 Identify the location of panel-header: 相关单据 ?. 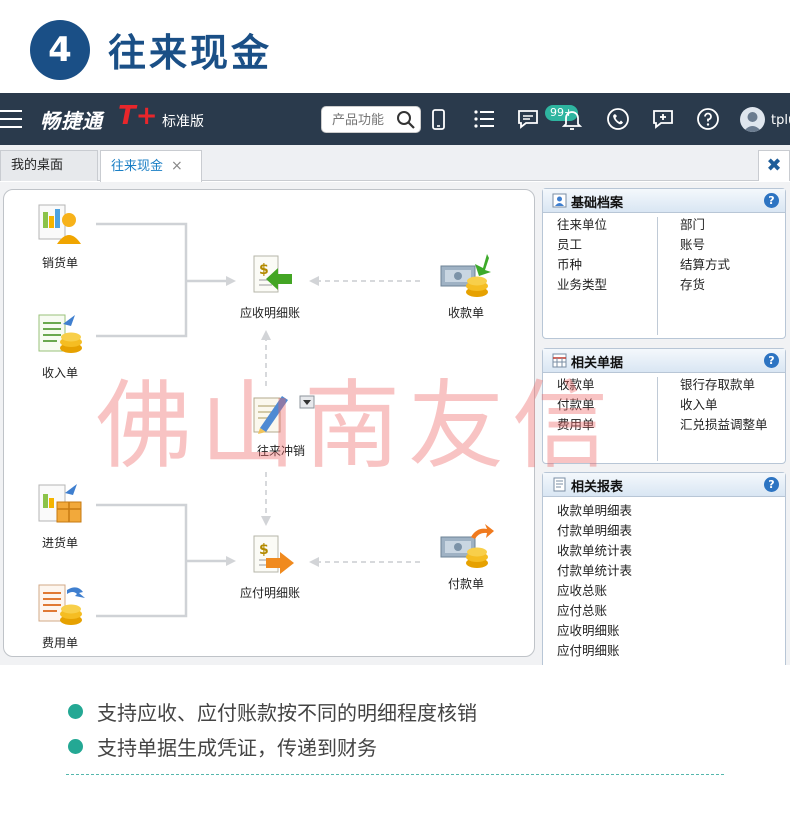
(664, 361).